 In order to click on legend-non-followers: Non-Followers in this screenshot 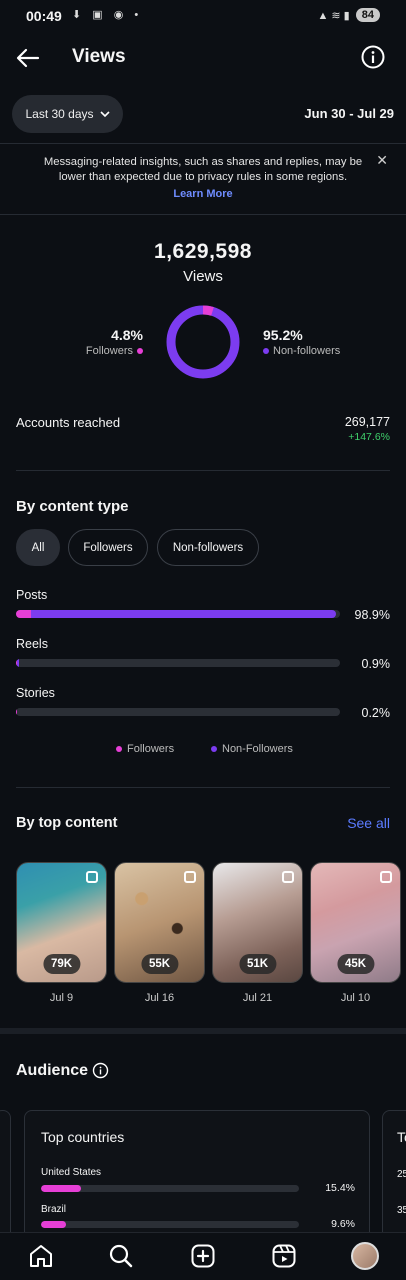, I will do `click(252, 749)`.